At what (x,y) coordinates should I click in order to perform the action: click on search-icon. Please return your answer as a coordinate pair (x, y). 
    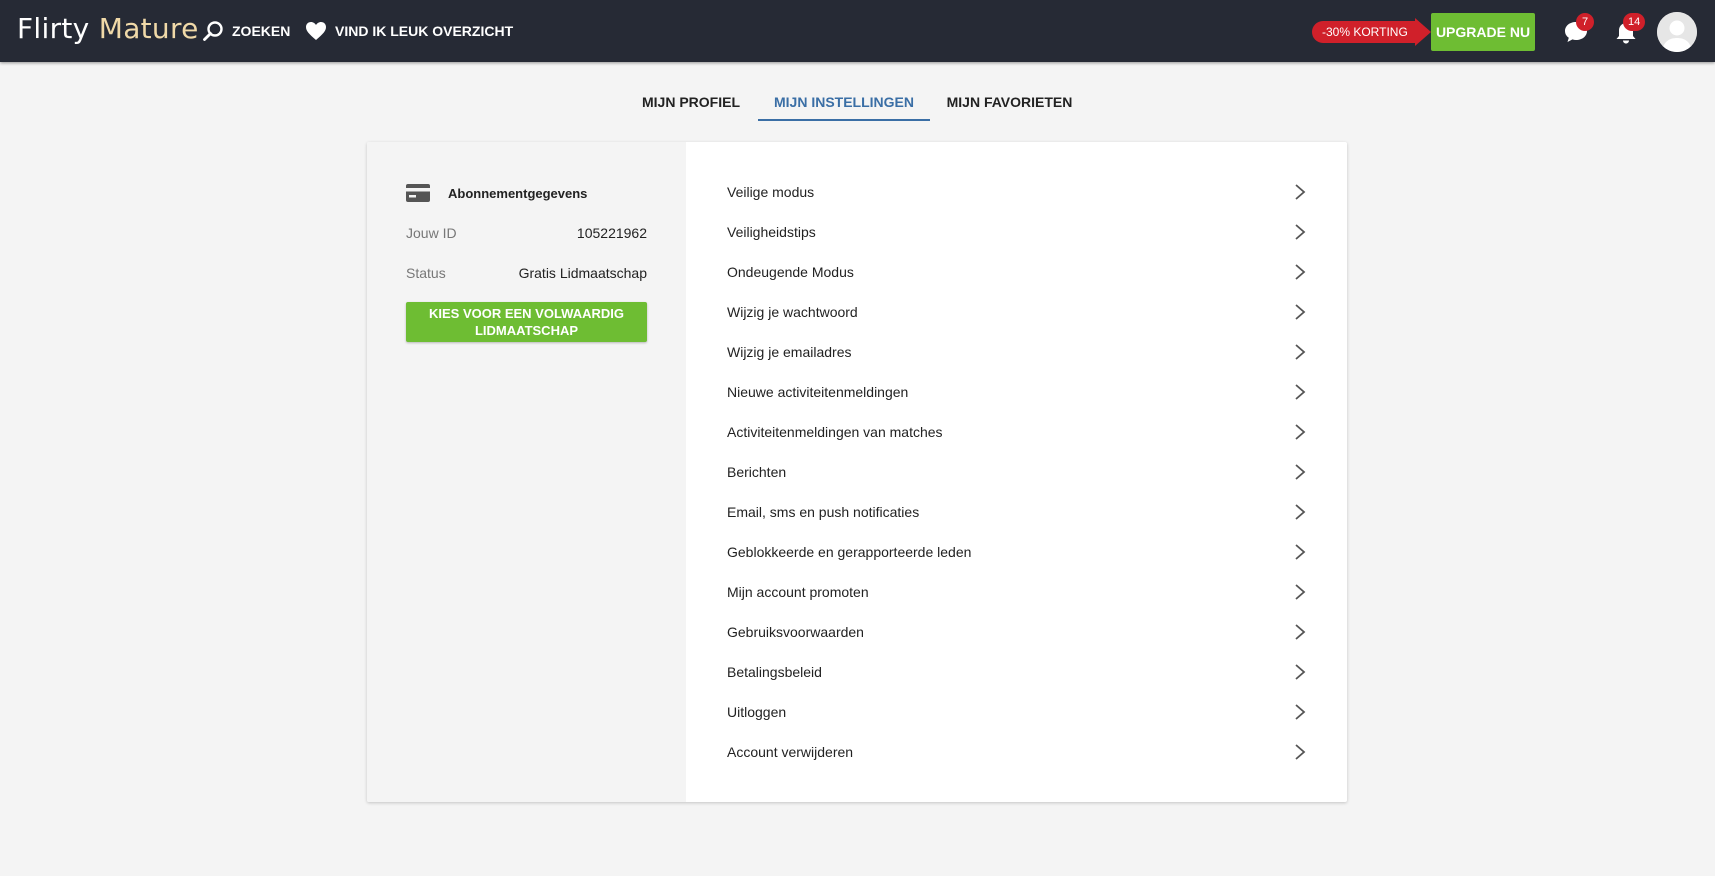
    Looking at the image, I should click on (213, 31).